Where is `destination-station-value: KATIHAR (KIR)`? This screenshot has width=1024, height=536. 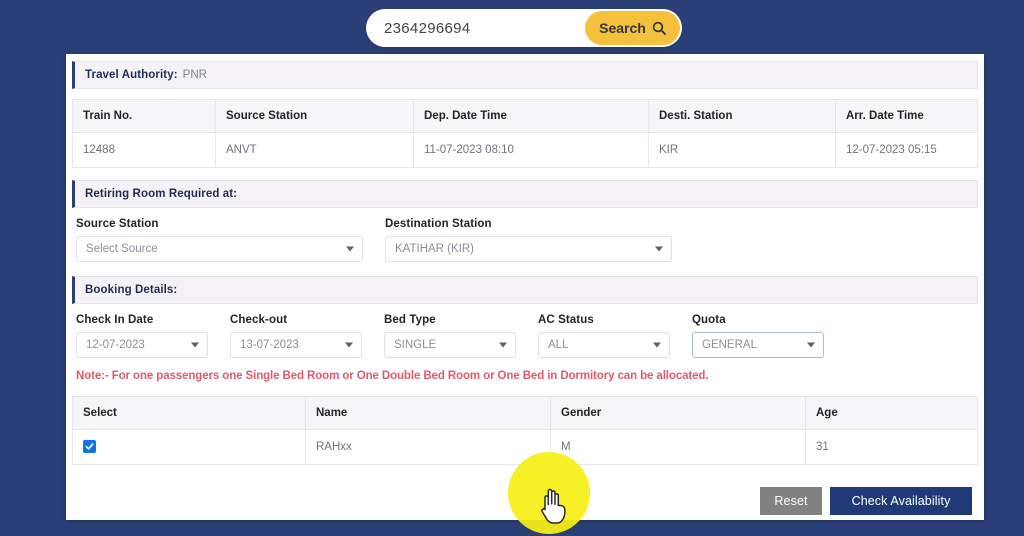
destination-station-value: KATIHAR (KIR) is located at coordinates (435, 249).